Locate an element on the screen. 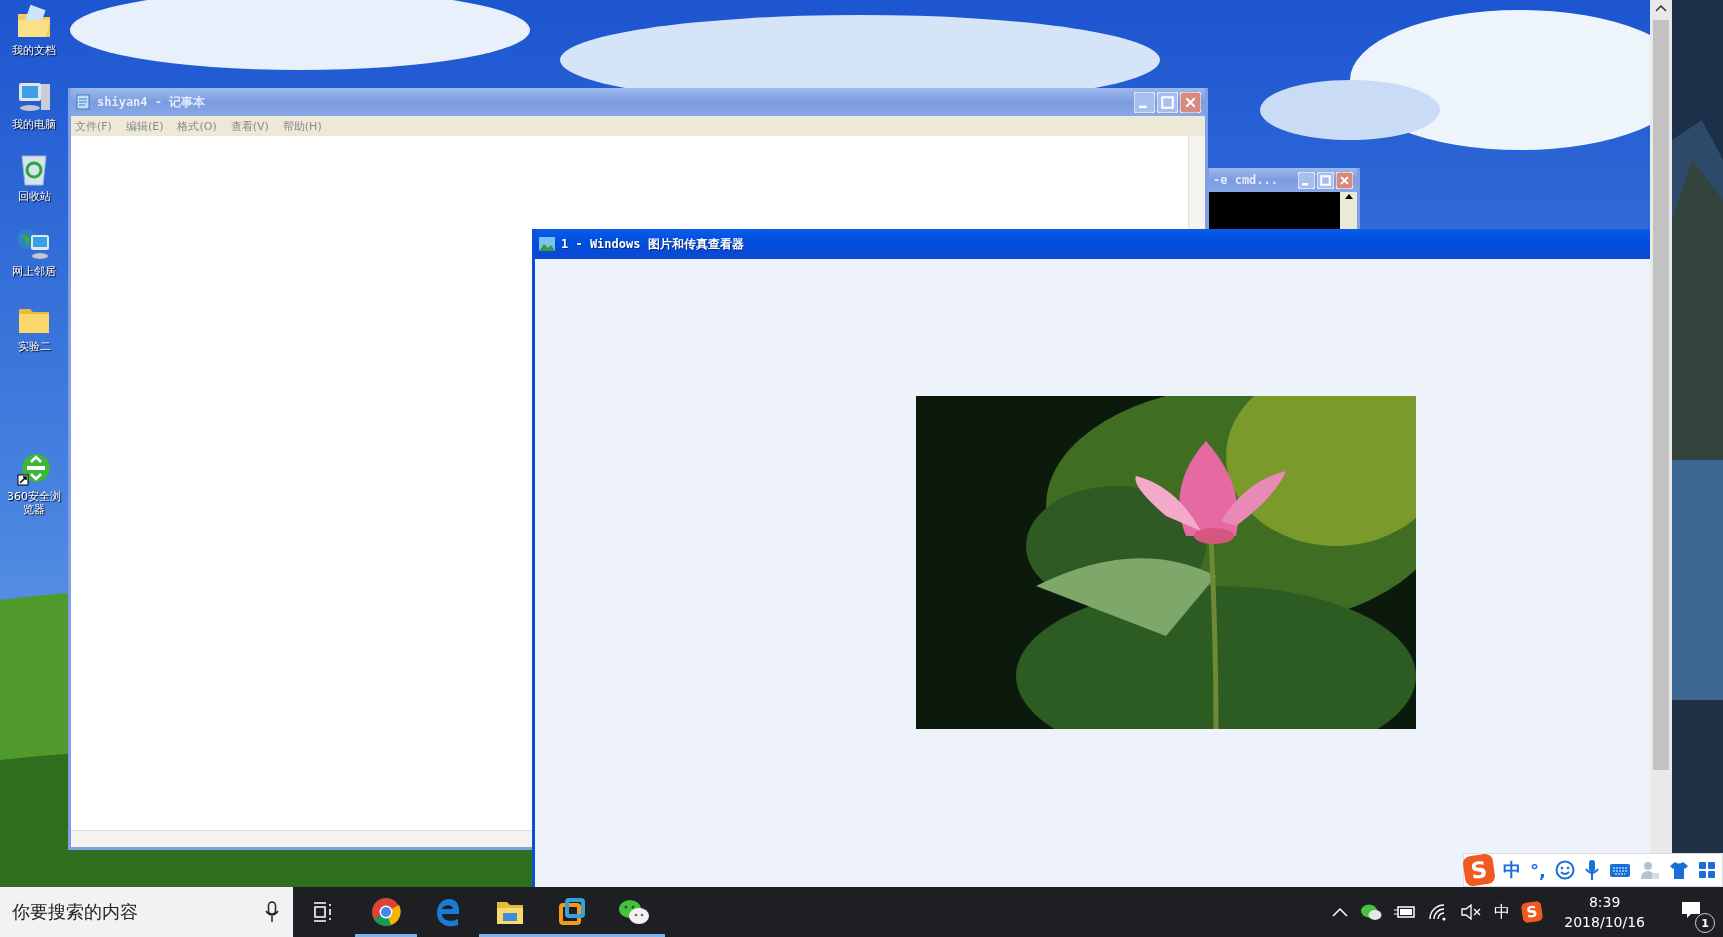 Image resolution: width=1723 pixels, height=937 pixels. date-text: 2018/10/16 is located at coordinates (1604, 922).